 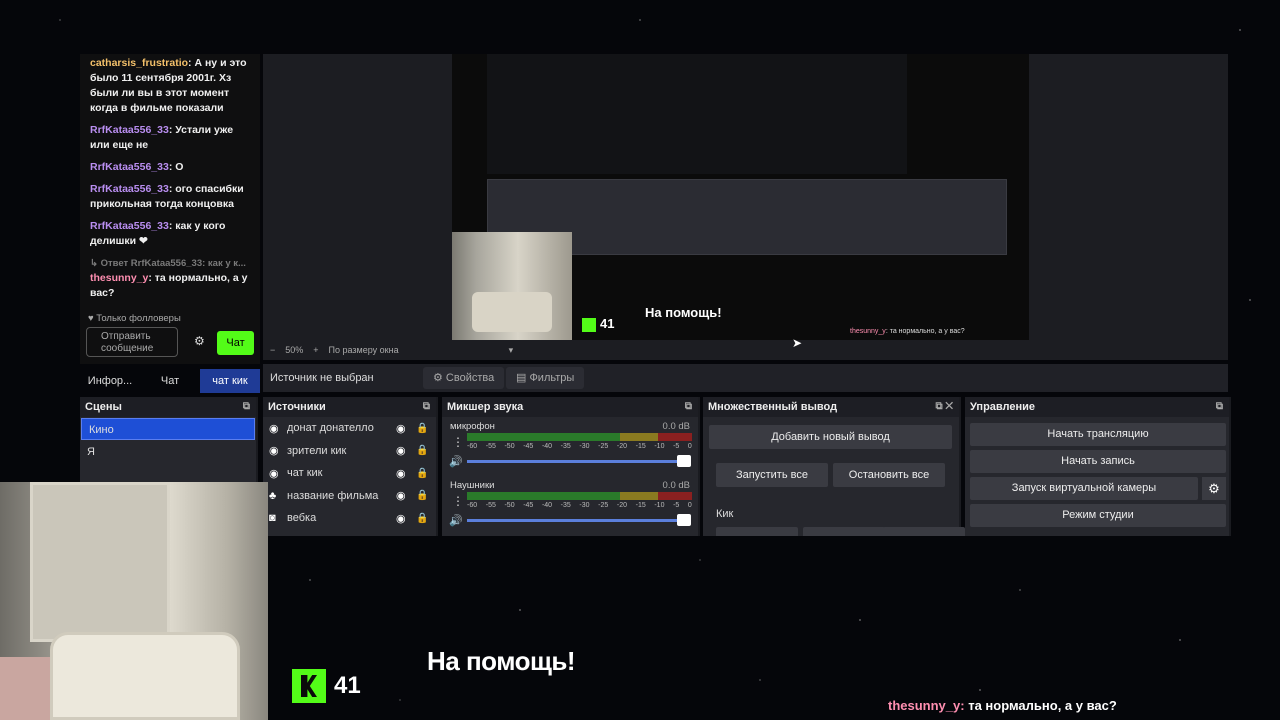 I want to click on scene-item: Я, so click(x=168, y=452).